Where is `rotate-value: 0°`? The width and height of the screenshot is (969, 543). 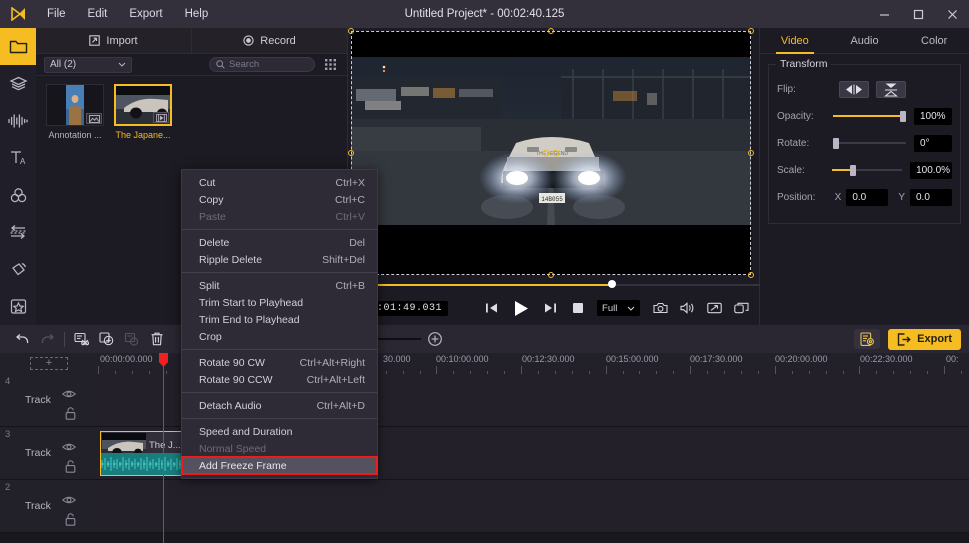
rotate-value: 0° is located at coordinates (933, 143).